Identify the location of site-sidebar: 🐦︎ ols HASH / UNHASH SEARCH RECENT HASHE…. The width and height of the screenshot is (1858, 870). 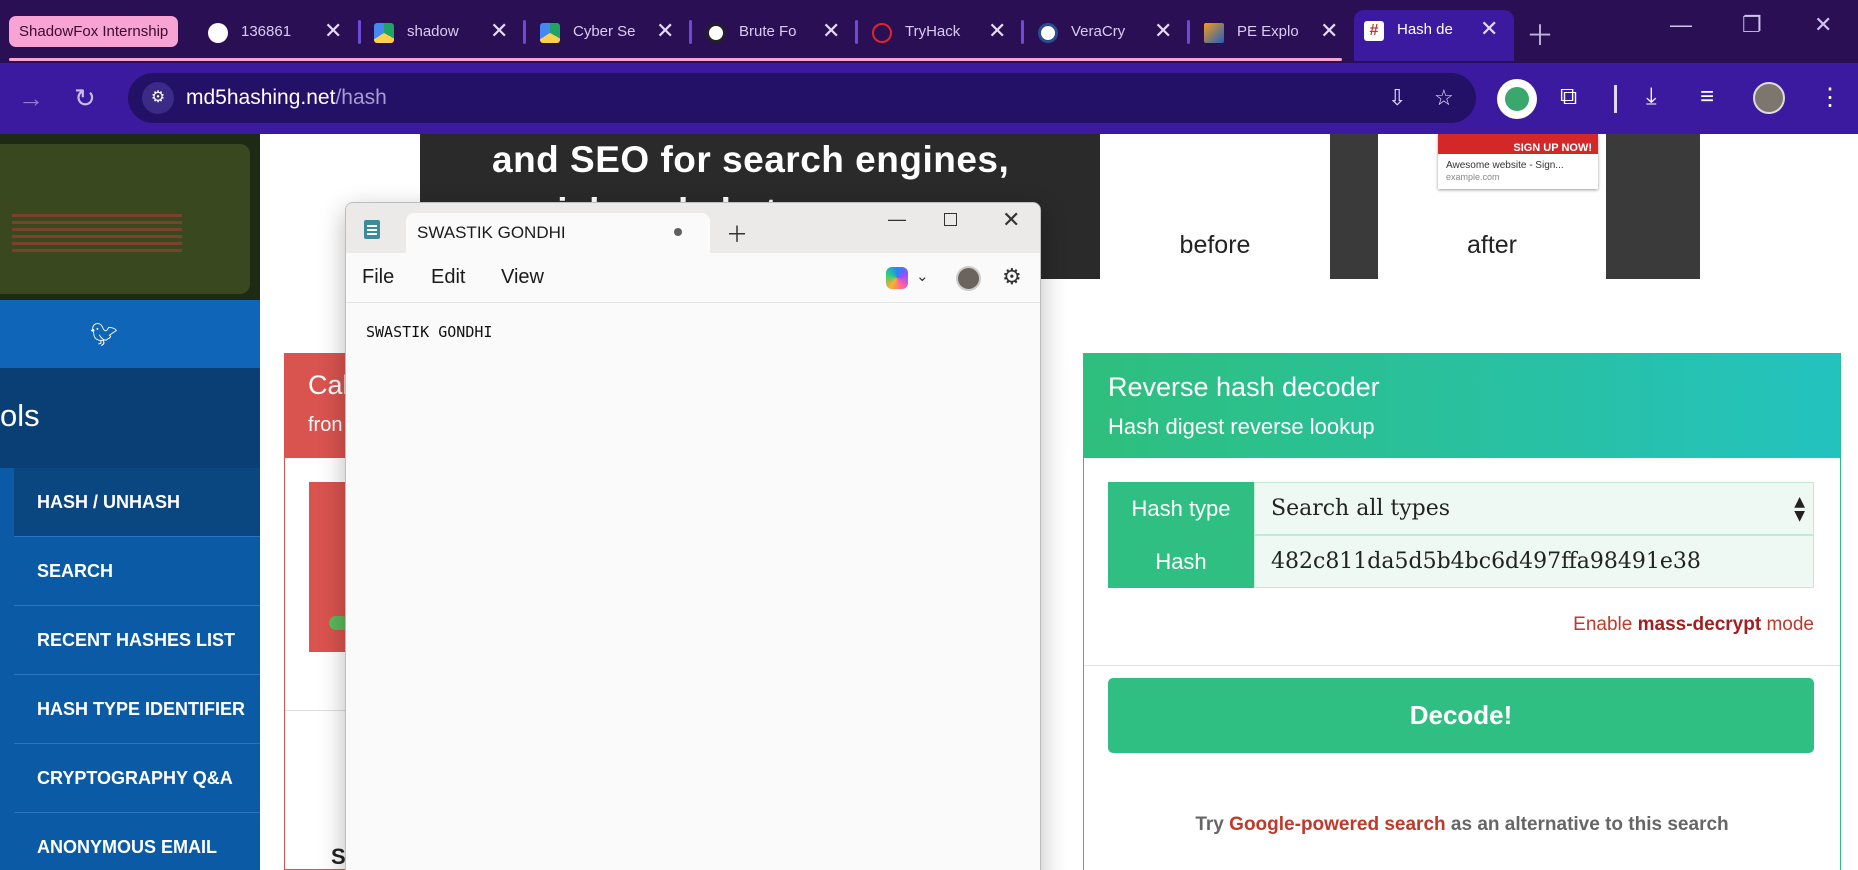
(130, 502).